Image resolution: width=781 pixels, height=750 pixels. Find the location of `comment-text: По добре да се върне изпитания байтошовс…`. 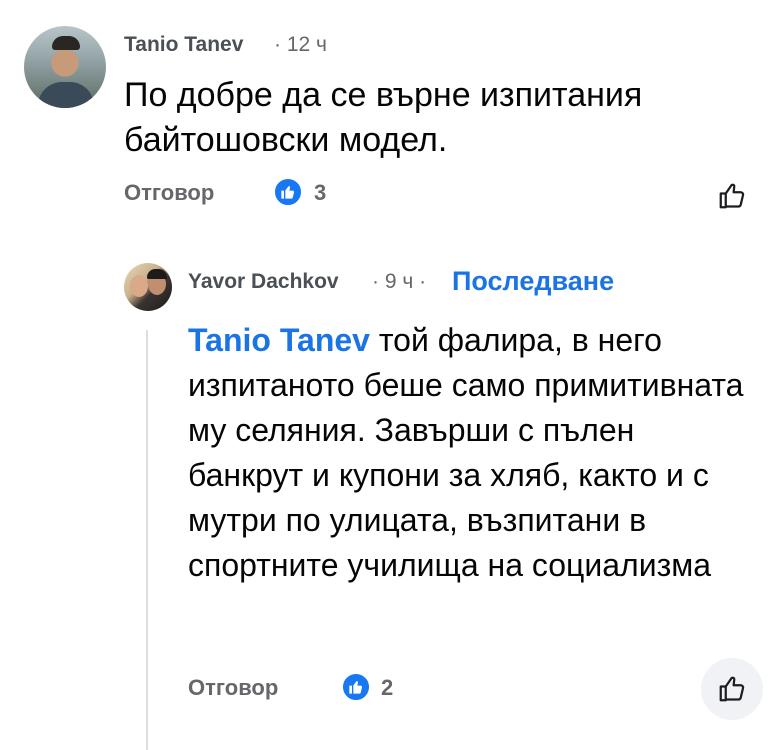

comment-text: По добре да се върне изпитания байтошовс… is located at coordinates (383, 117).